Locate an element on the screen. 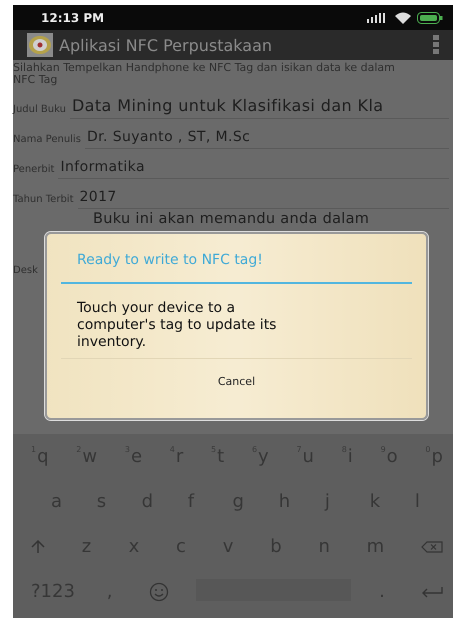 This screenshot has height=618, width=453. app-title: Aplikasi NFC Perpustakaan is located at coordinates (166, 45).